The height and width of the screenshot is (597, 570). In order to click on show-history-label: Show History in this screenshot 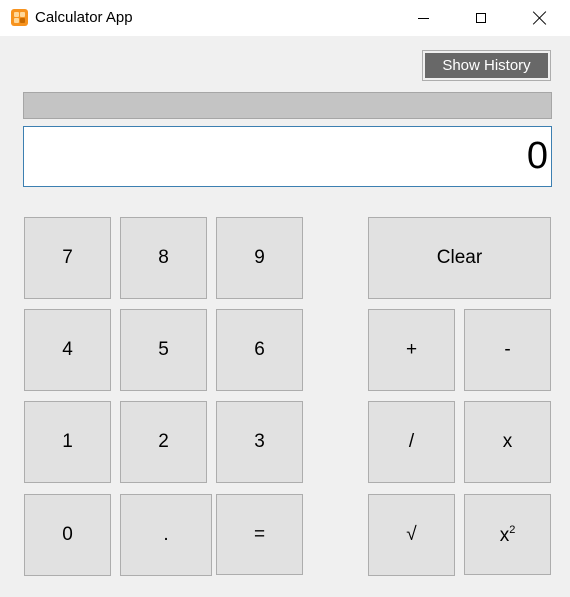, I will do `click(486, 65)`.